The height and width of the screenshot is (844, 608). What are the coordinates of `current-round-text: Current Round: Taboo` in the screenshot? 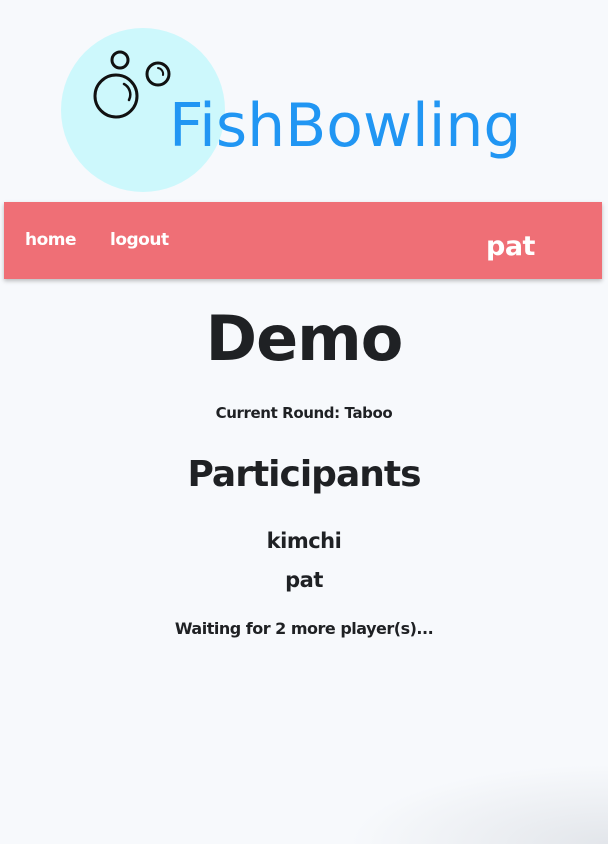 It's located at (304, 413).